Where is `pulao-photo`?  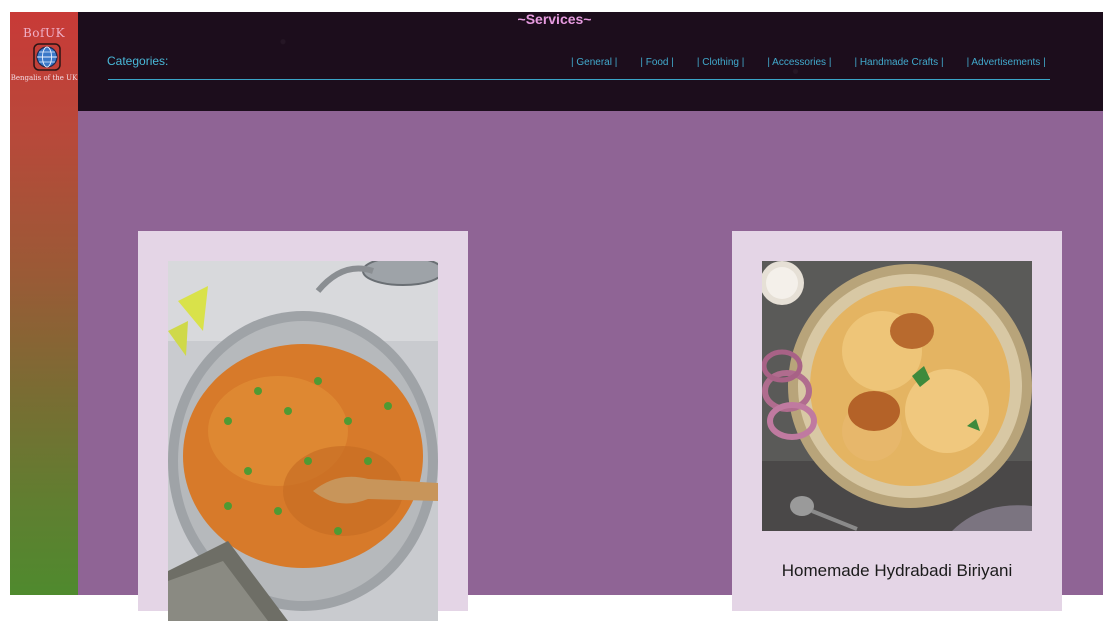 pulao-photo is located at coordinates (303, 441).